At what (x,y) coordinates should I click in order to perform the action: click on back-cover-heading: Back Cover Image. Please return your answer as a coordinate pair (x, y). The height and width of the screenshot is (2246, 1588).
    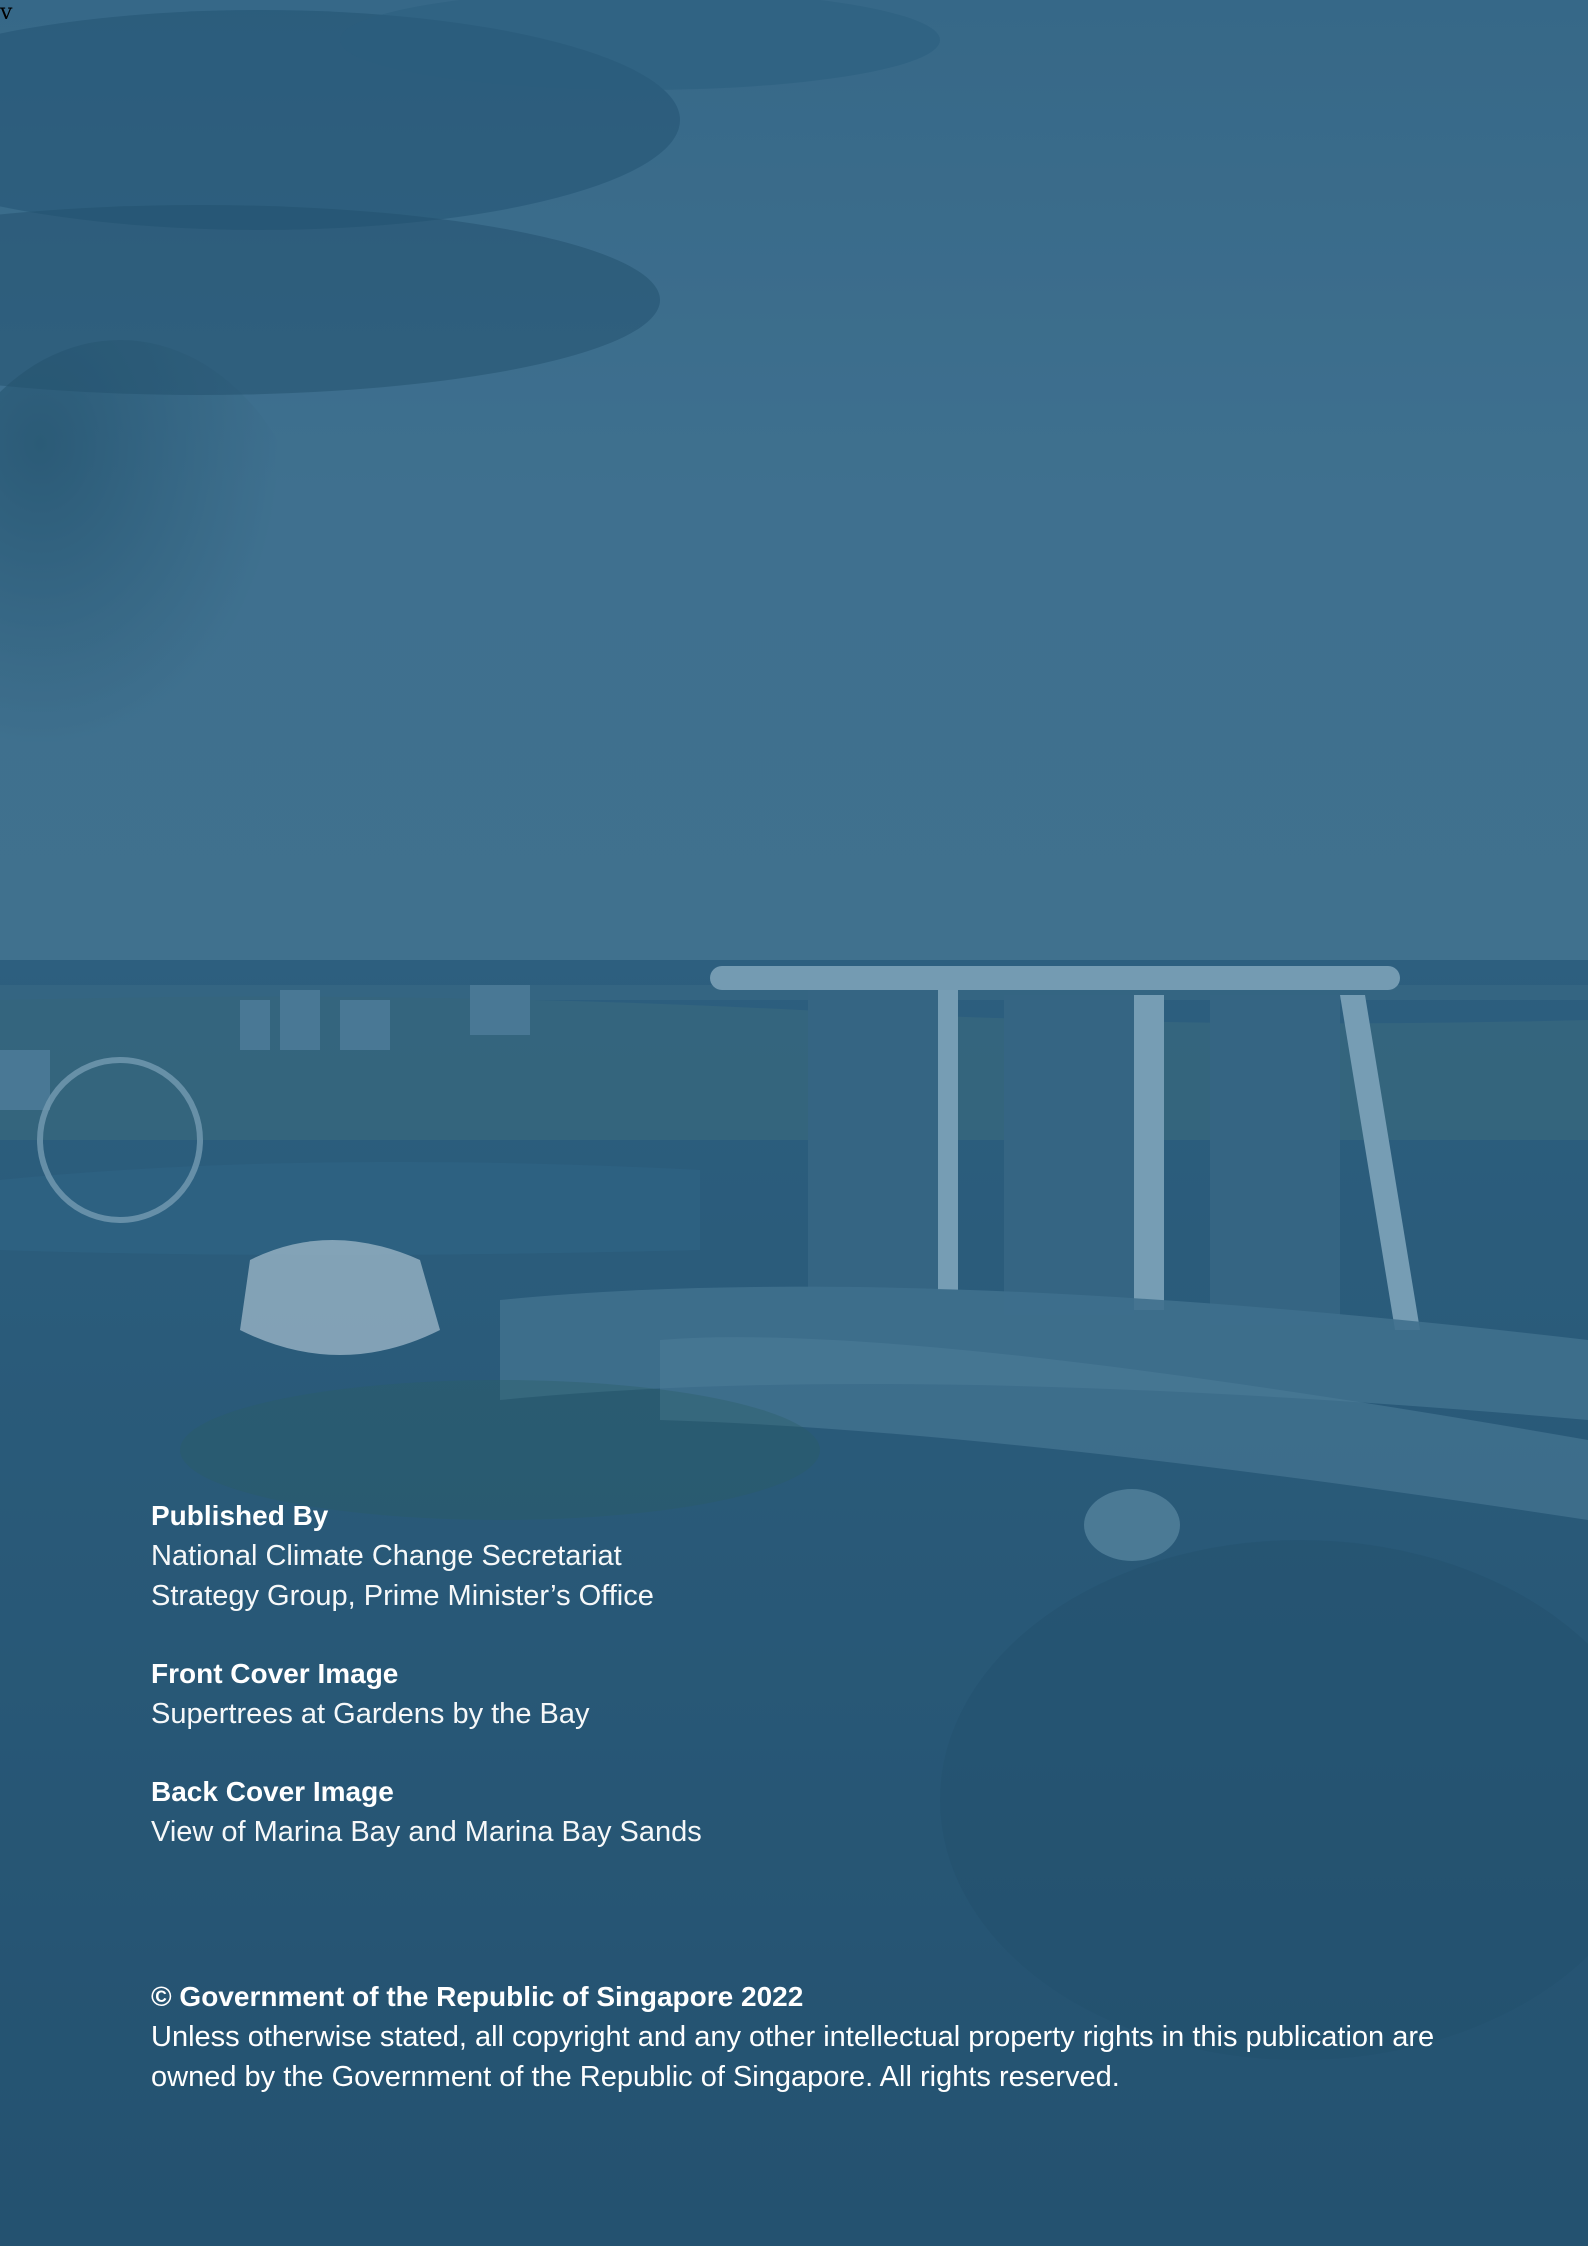
    Looking at the image, I should click on (272, 1791).